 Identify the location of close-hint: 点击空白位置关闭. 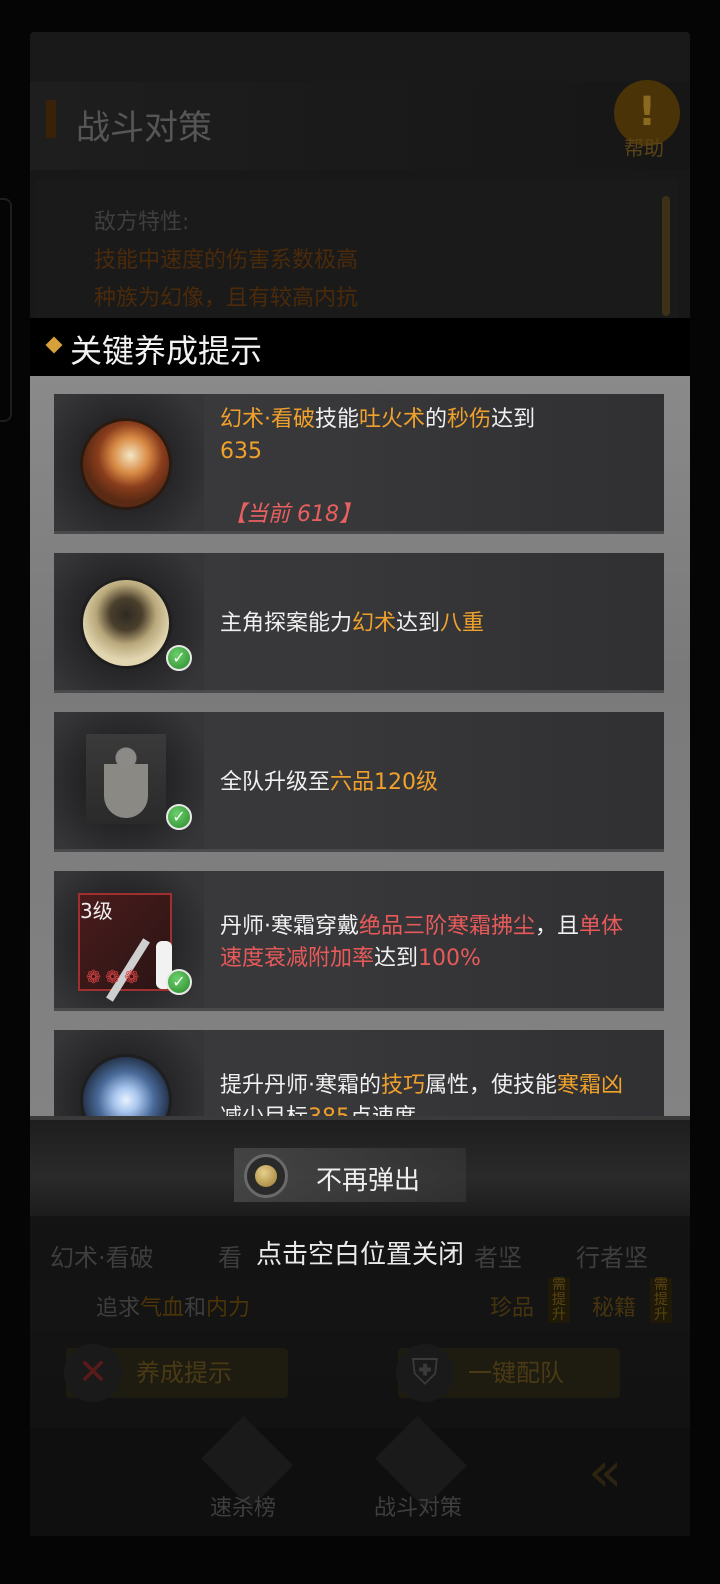
(359, 1255).